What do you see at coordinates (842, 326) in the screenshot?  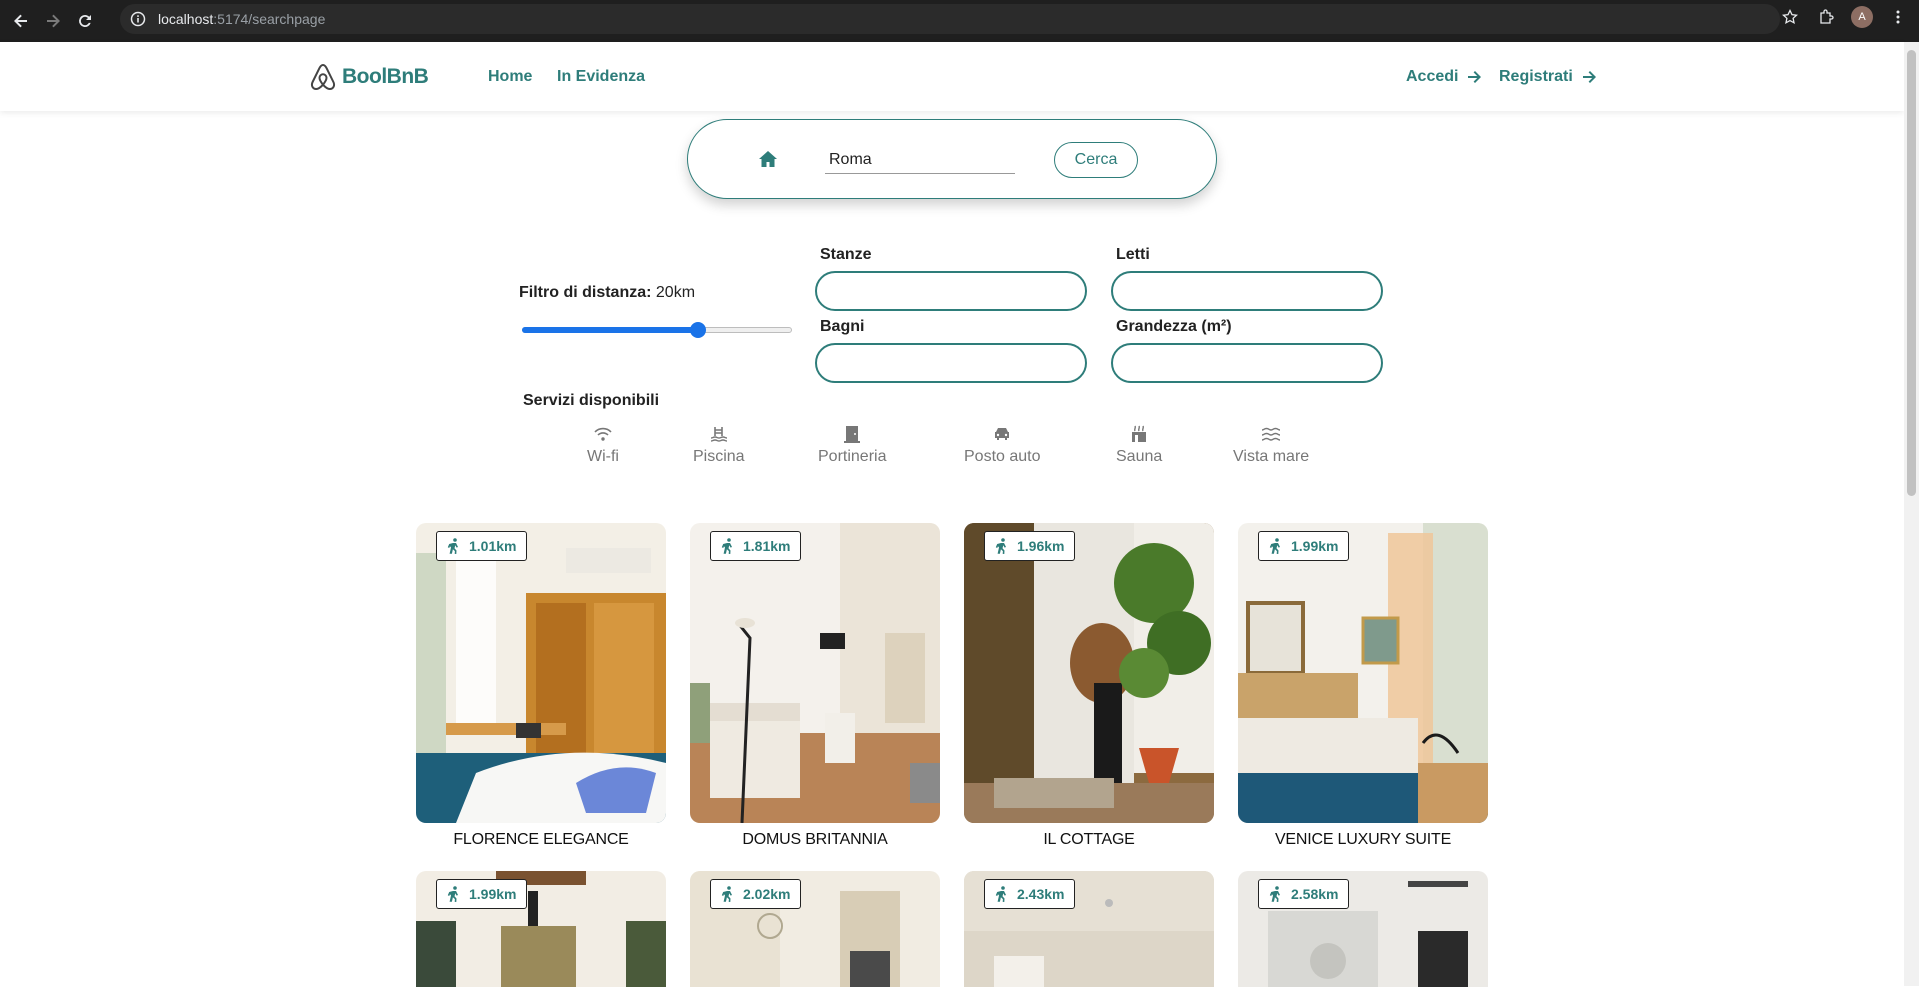 I see `bathrooms-label: Bagni` at bounding box center [842, 326].